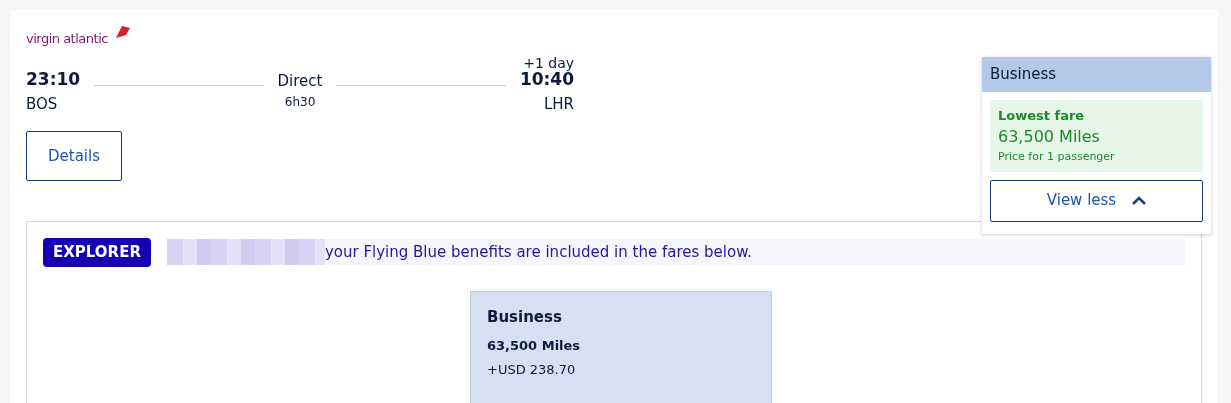  I want to click on departure-airport: BOS, so click(42, 104).